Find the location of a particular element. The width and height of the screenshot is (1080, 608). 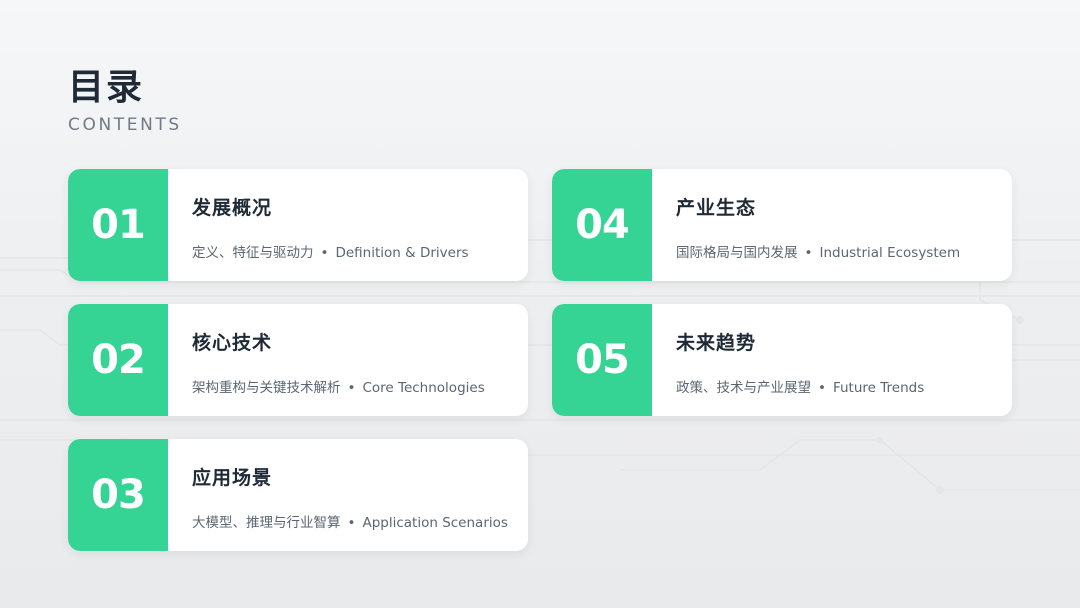

section-description: 大模型、推理与行业智算 • Application Scenarios is located at coordinates (350, 521).